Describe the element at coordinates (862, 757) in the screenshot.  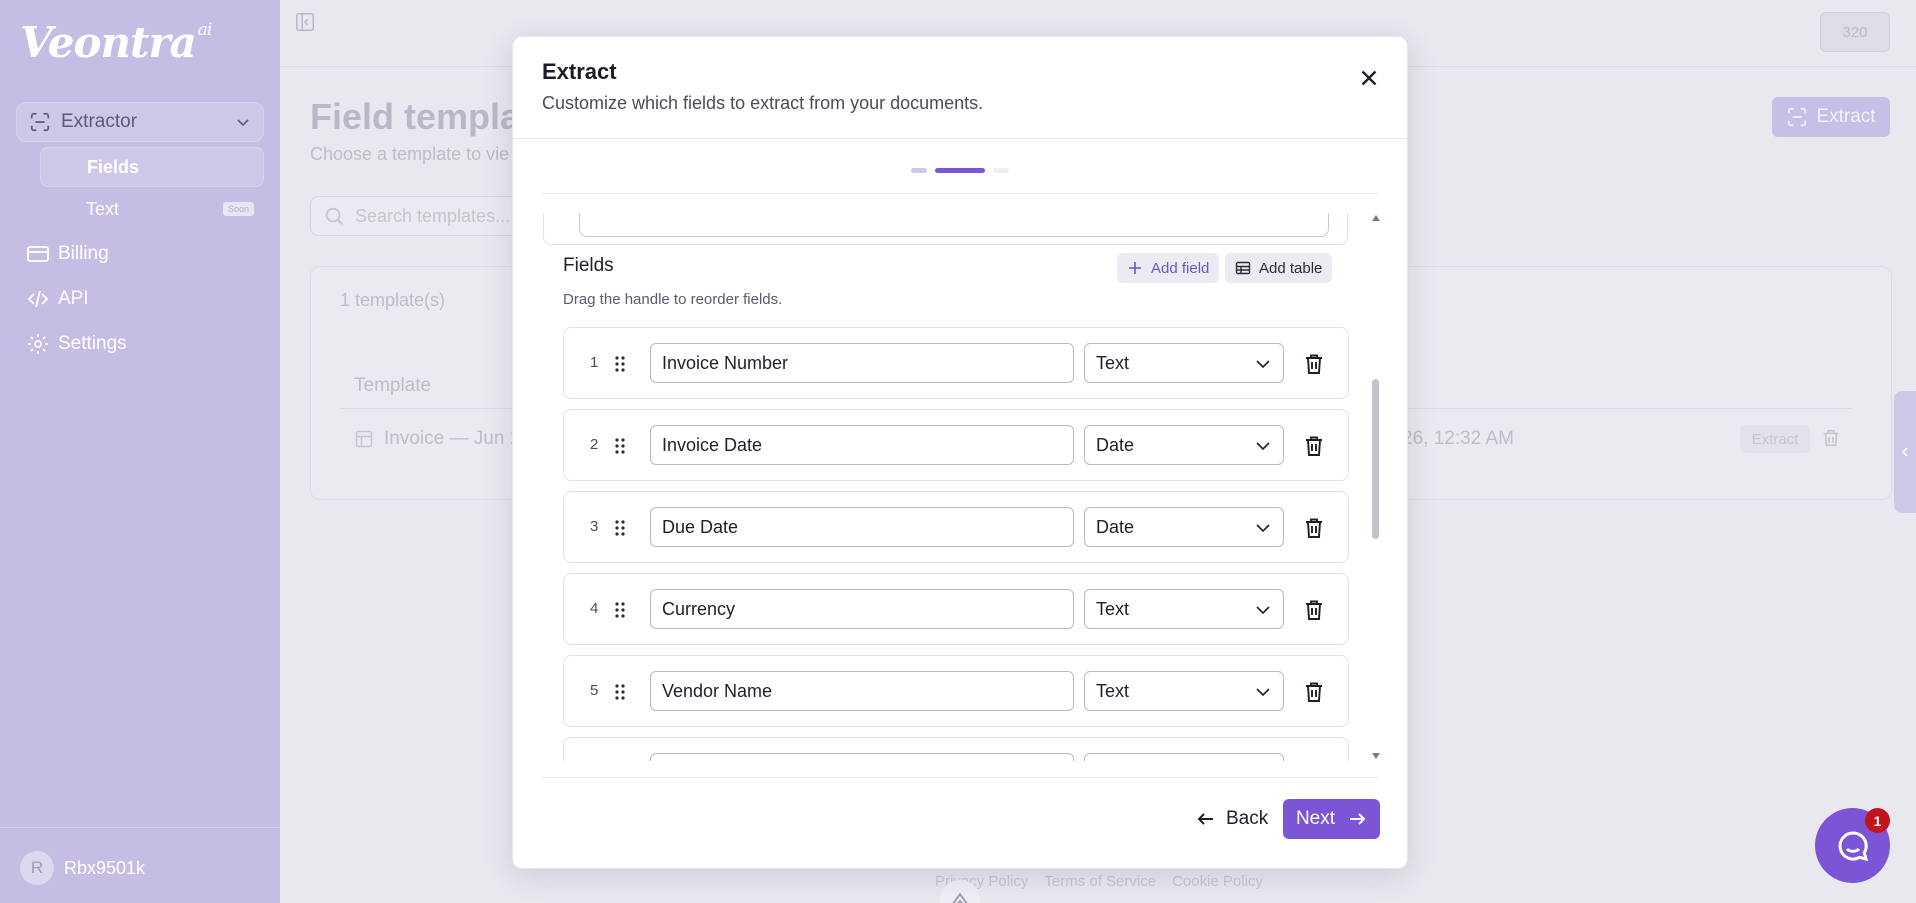
I see `field-name-input` at that location.